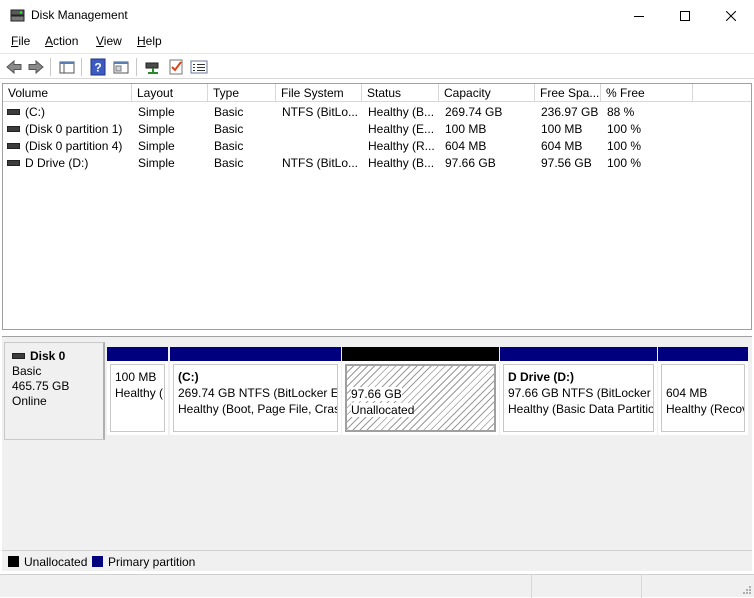 The image size is (754, 598). Describe the element at coordinates (562, 129) in the screenshot. I see `free-space-cell: 100 MB` at that location.